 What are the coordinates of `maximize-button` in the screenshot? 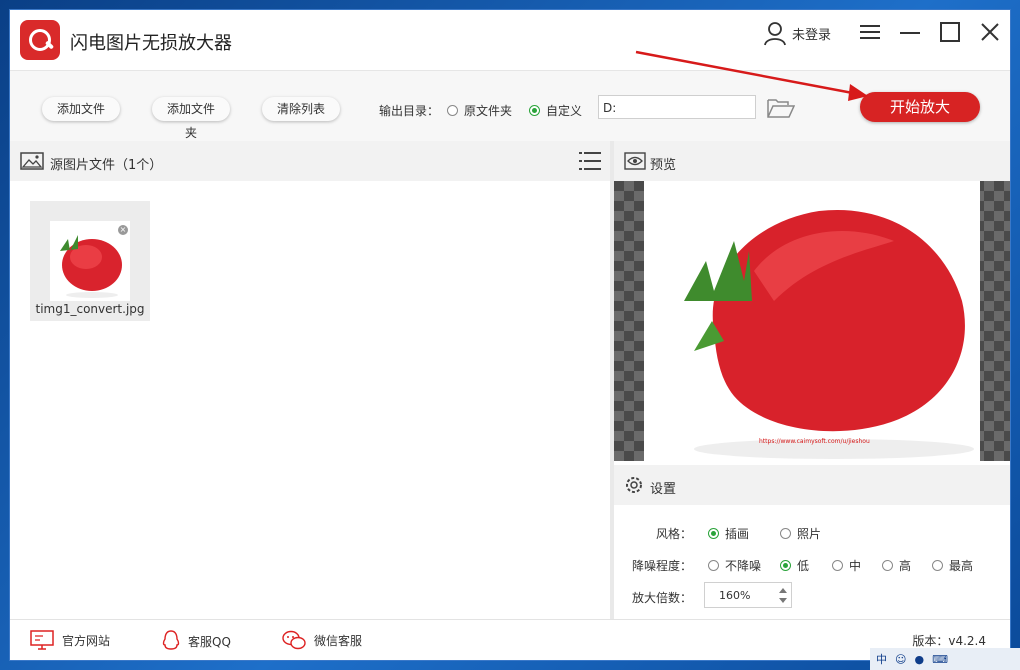 It's located at (950, 32).